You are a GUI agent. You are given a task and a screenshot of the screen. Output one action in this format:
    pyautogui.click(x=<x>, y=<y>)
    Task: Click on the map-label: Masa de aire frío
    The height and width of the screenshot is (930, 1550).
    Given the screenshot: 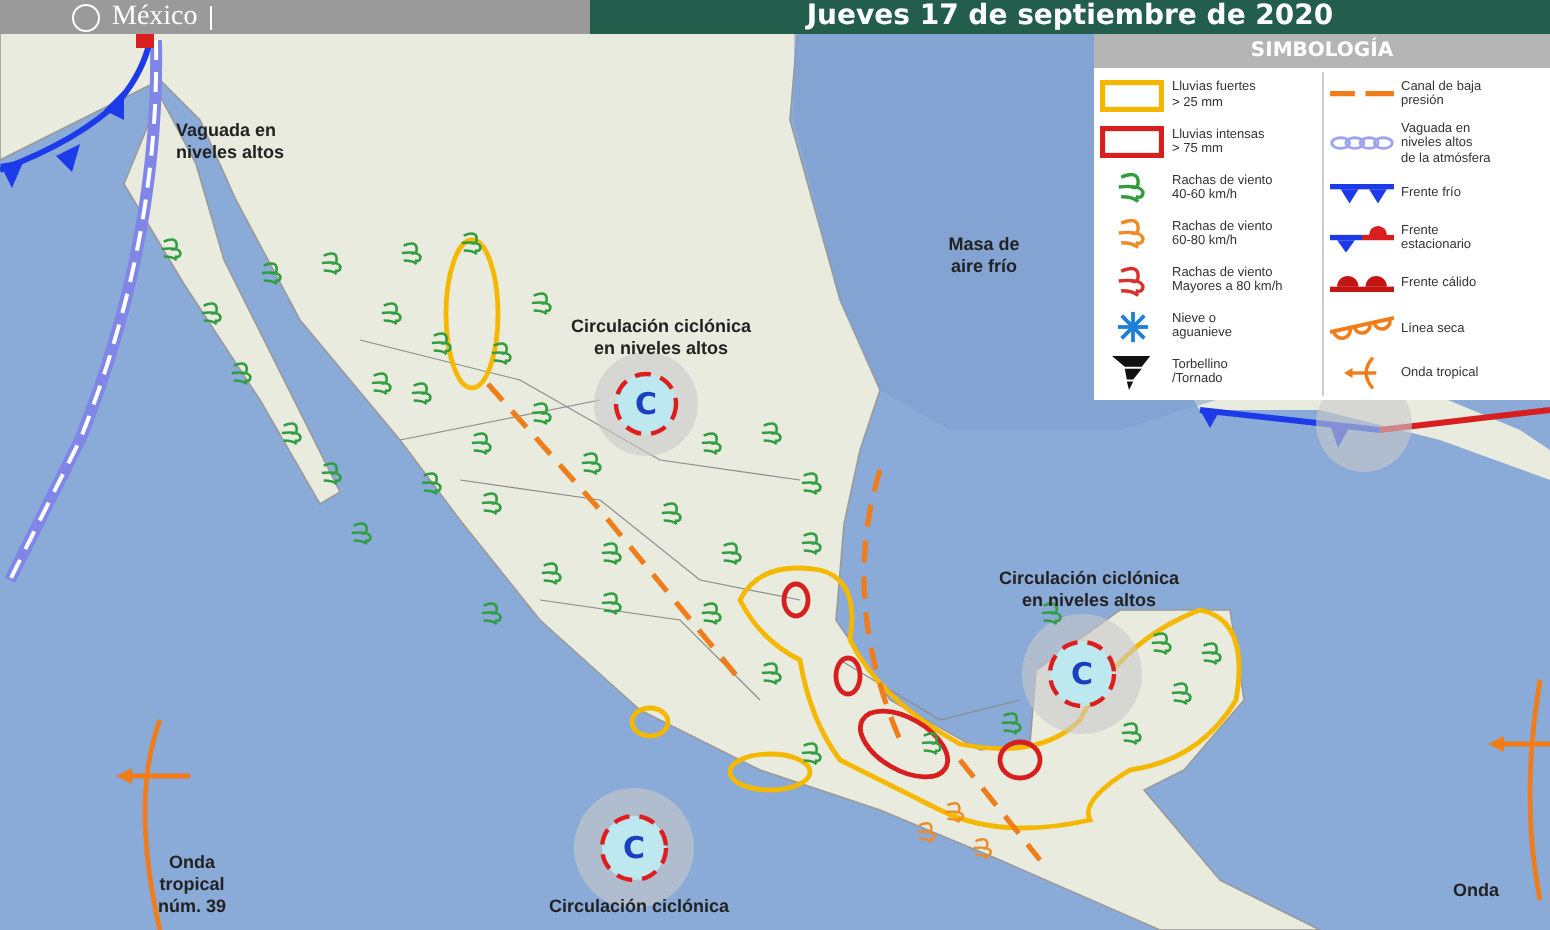 What is the action you would take?
    pyautogui.click(x=984, y=256)
    